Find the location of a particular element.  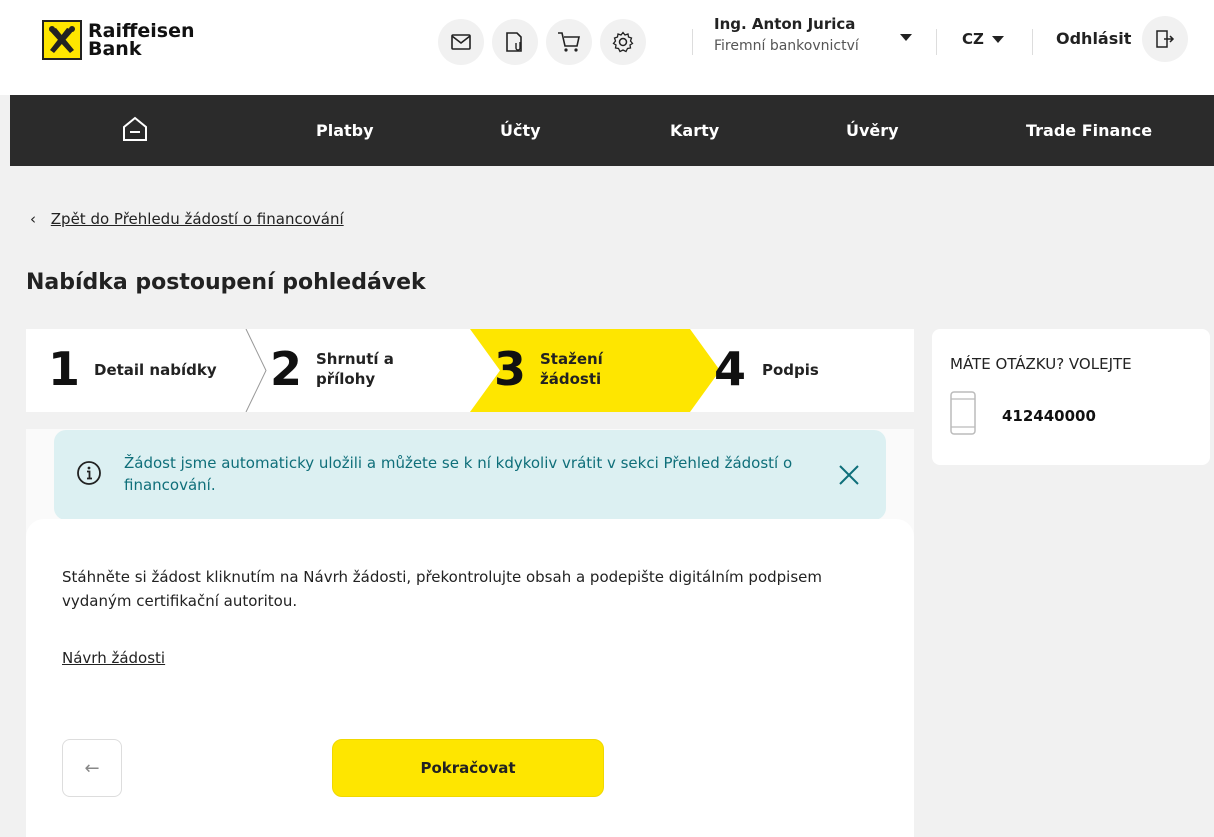

breadcrumb: ‹ Zpět do Přehledu žádostí o financování is located at coordinates (187, 219).